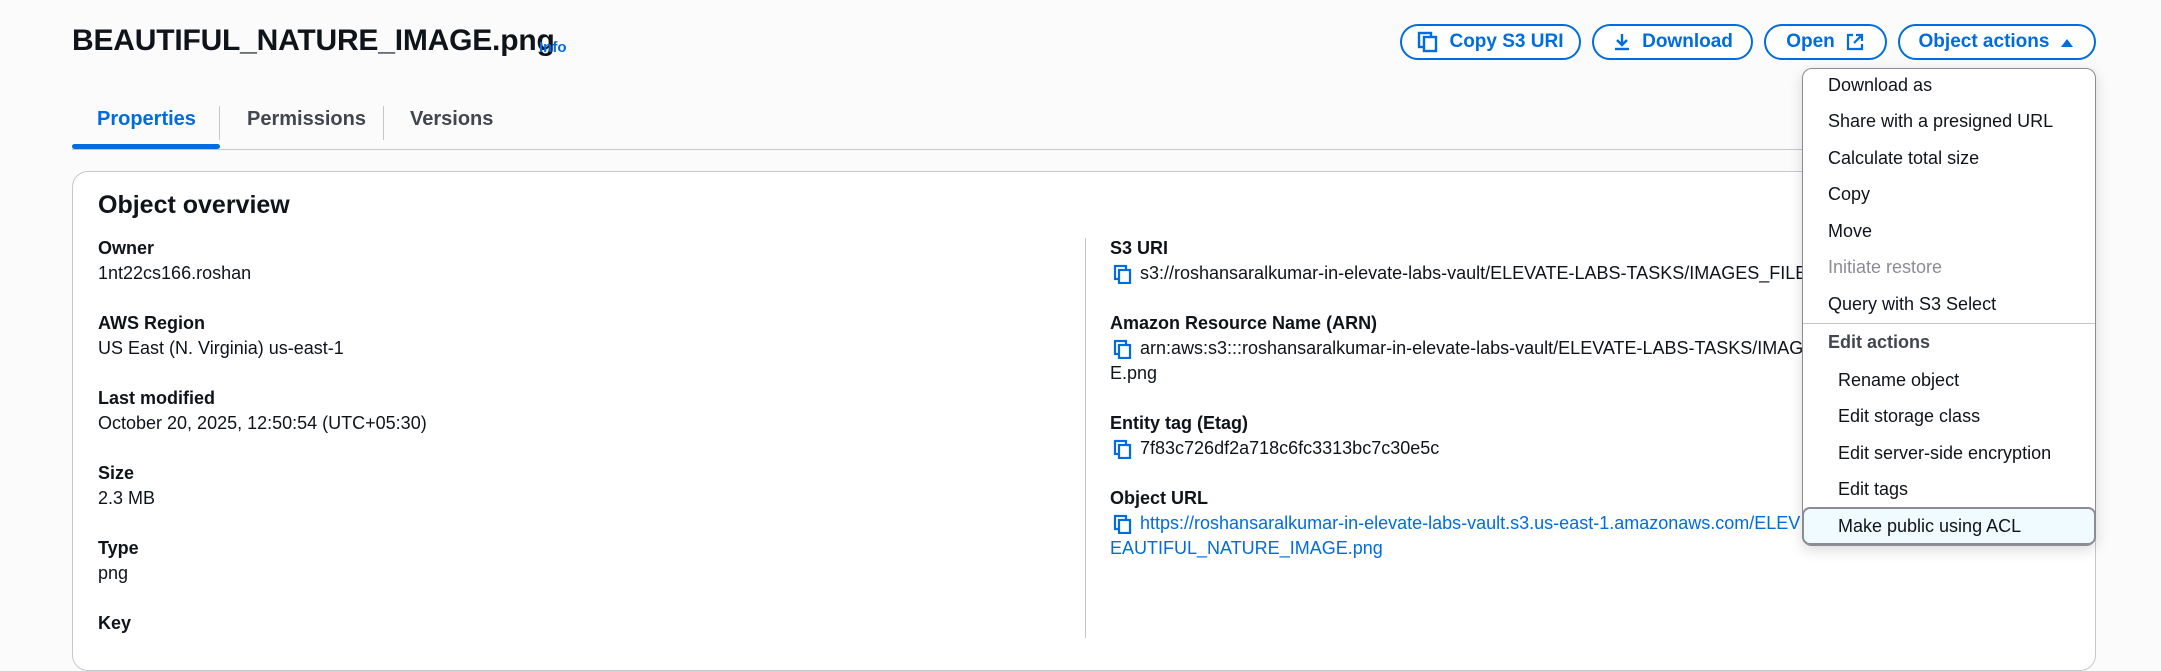 The height and width of the screenshot is (671, 2161). Describe the element at coordinates (1134, 373) in the screenshot. I see `arn-value-line2: E.png` at that location.